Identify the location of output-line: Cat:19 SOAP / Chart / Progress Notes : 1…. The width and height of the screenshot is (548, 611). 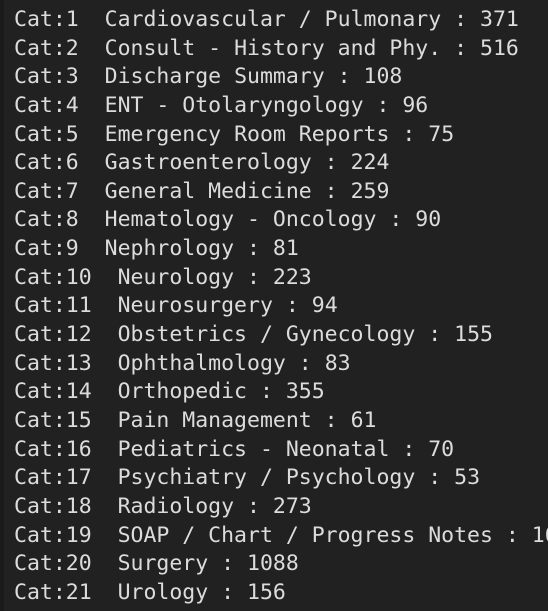
(281, 536).